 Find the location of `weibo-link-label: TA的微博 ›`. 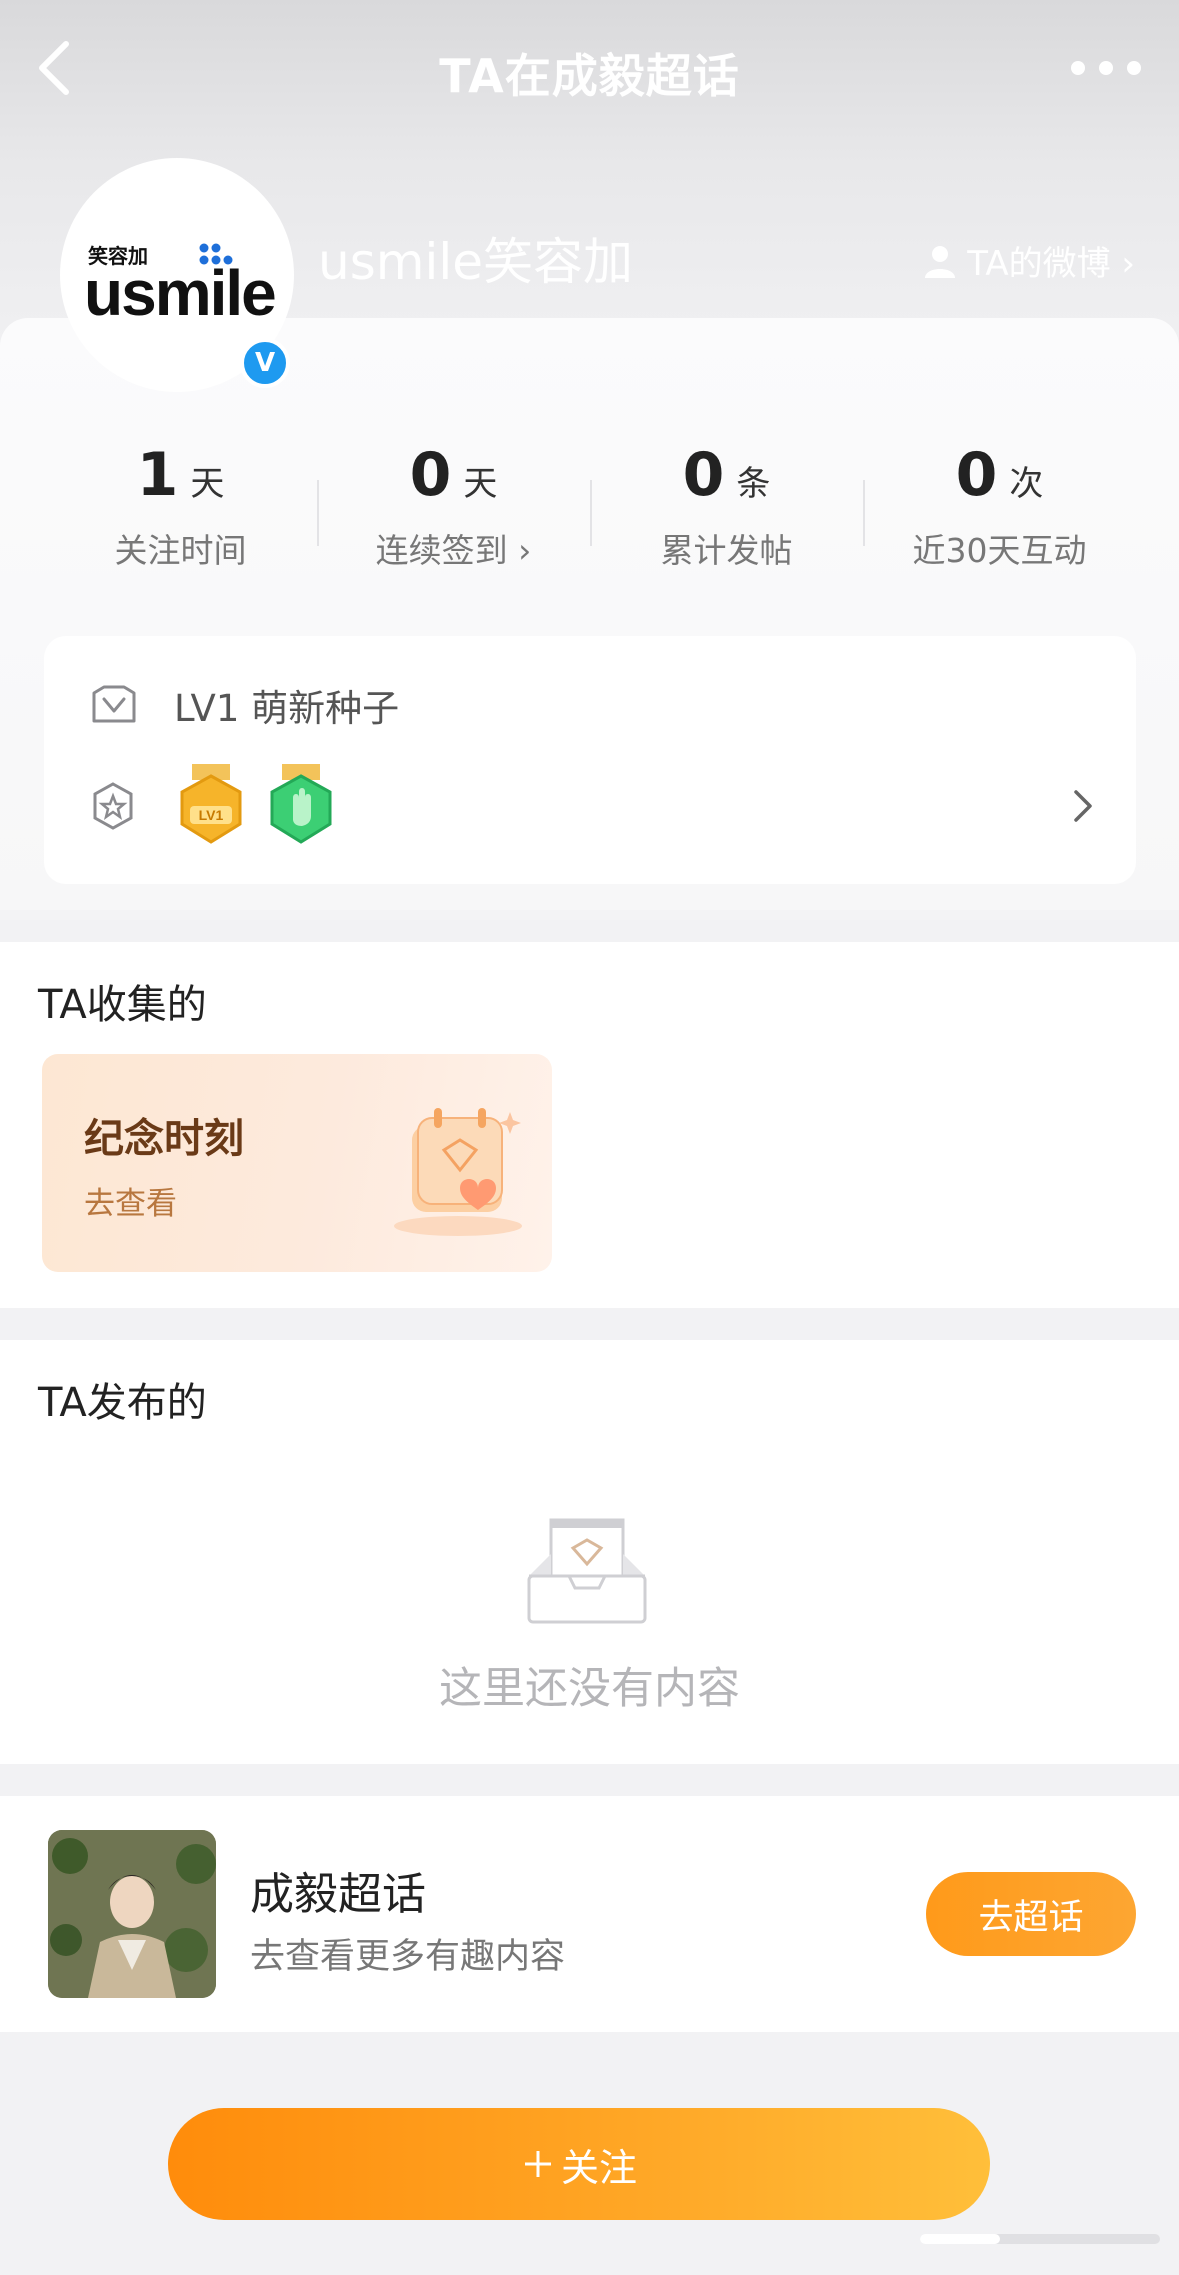

weibo-link-label: TA的微博 › is located at coordinates (1051, 264).